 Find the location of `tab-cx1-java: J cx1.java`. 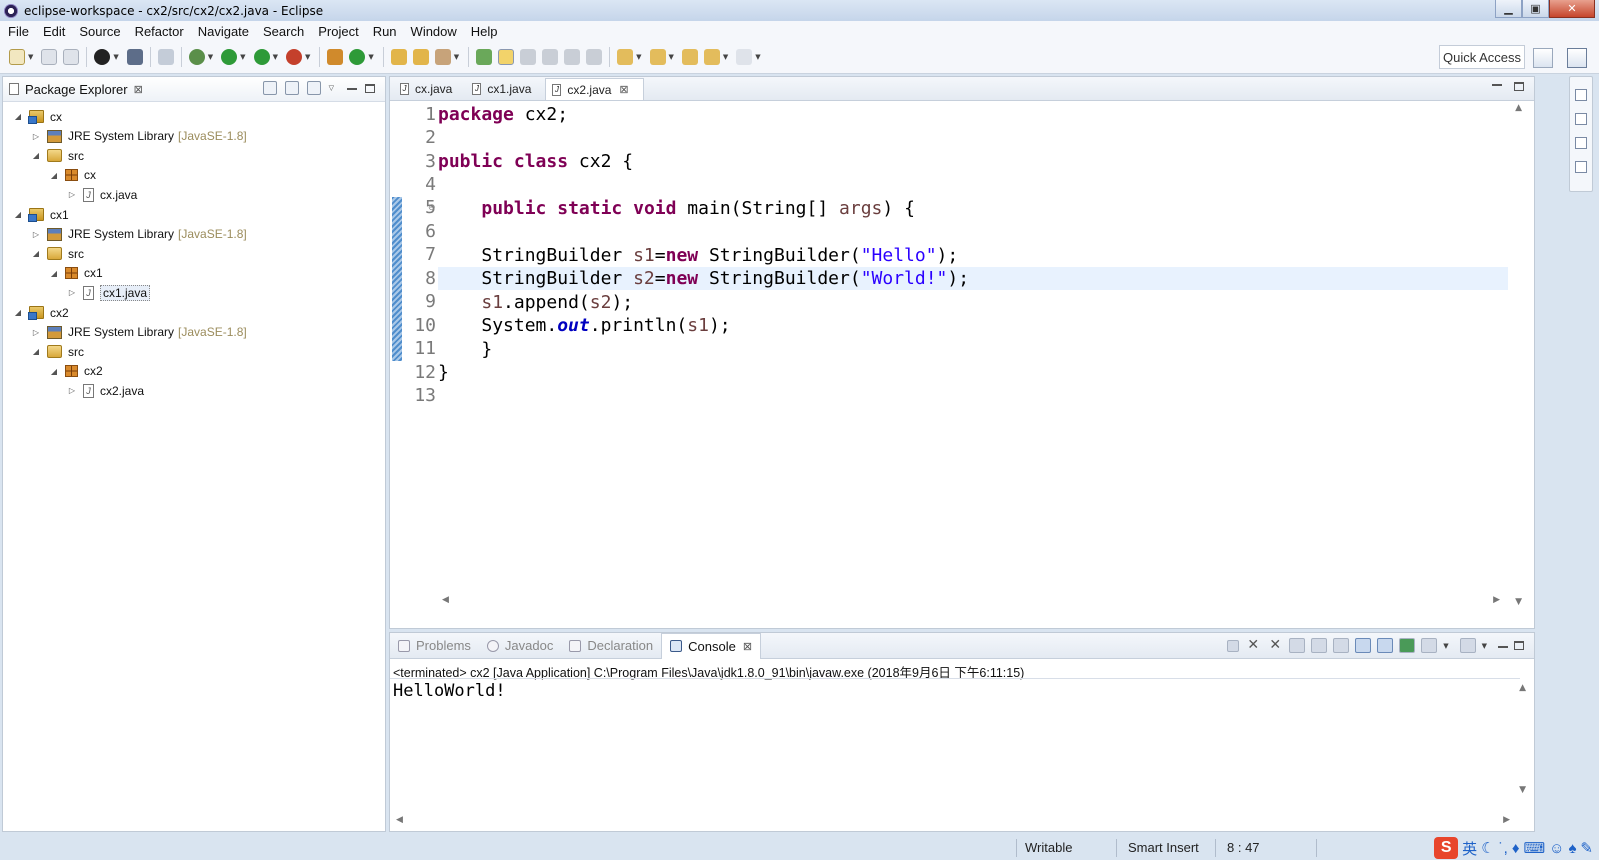

tab-cx1-java: J cx1.java is located at coordinates (505, 89).